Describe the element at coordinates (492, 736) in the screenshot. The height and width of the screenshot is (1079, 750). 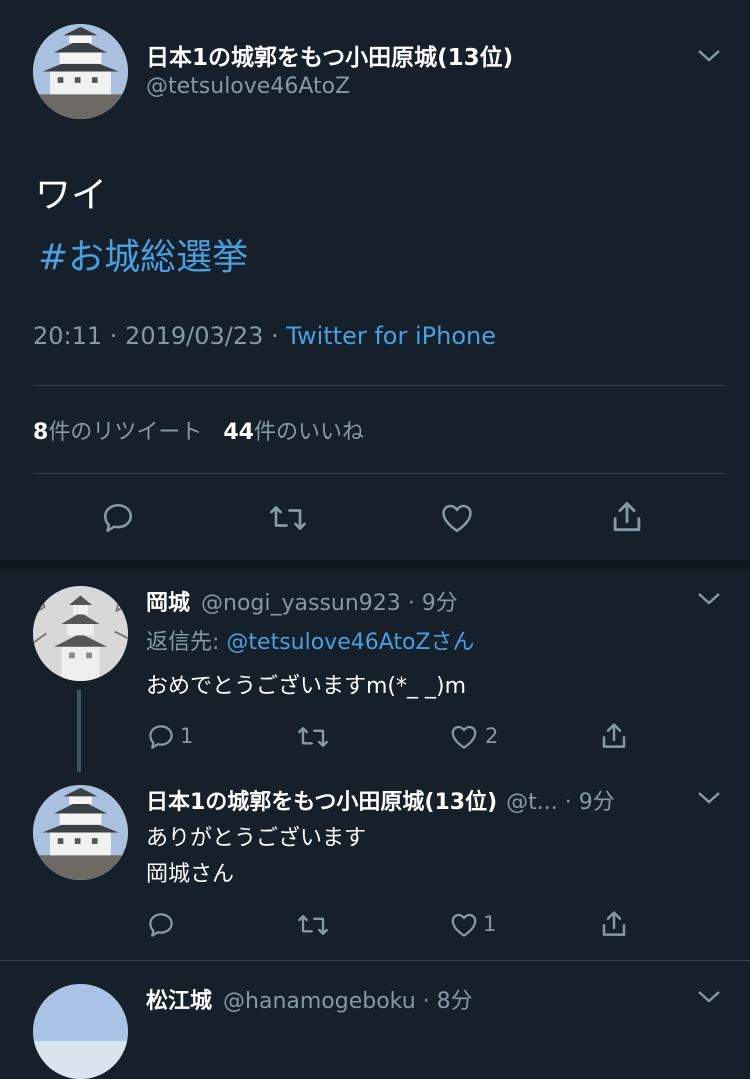
I see `like-count: 2` at that location.